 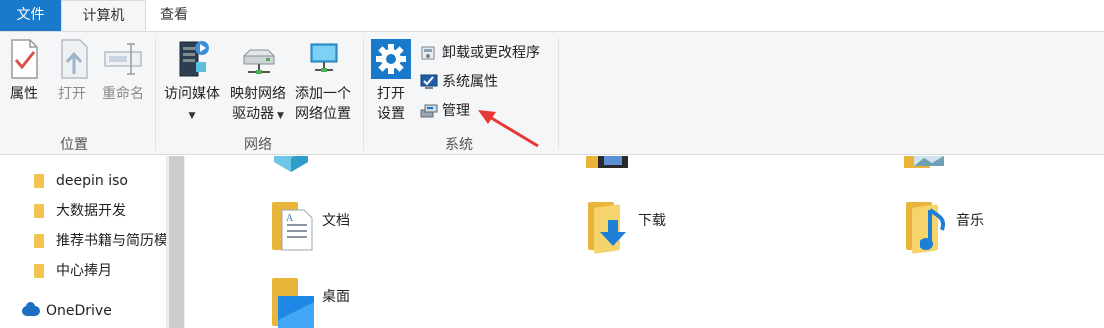 I want to click on folder-label: 下载, so click(x=652, y=221).